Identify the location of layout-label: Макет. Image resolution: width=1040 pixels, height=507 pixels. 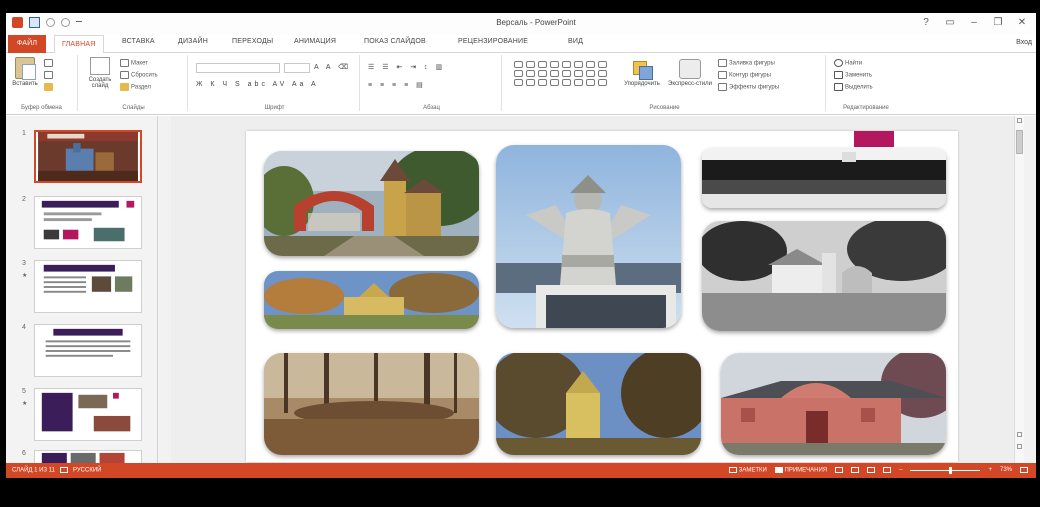
(139, 63).